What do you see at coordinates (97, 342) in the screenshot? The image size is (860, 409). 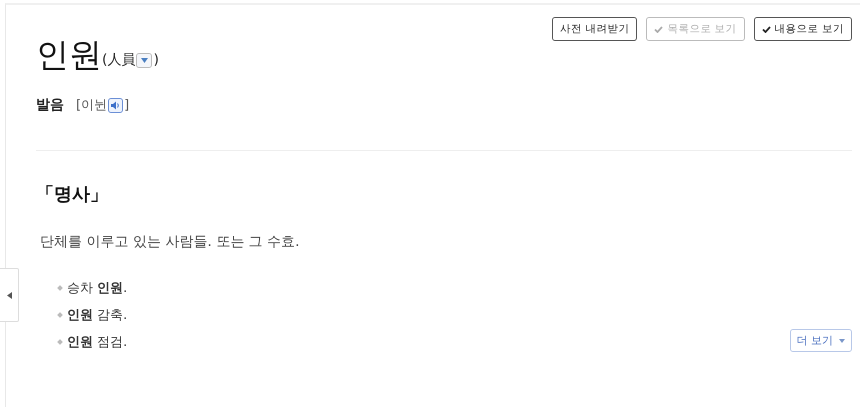 I see `example-text: 인원 점검.` at bounding box center [97, 342].